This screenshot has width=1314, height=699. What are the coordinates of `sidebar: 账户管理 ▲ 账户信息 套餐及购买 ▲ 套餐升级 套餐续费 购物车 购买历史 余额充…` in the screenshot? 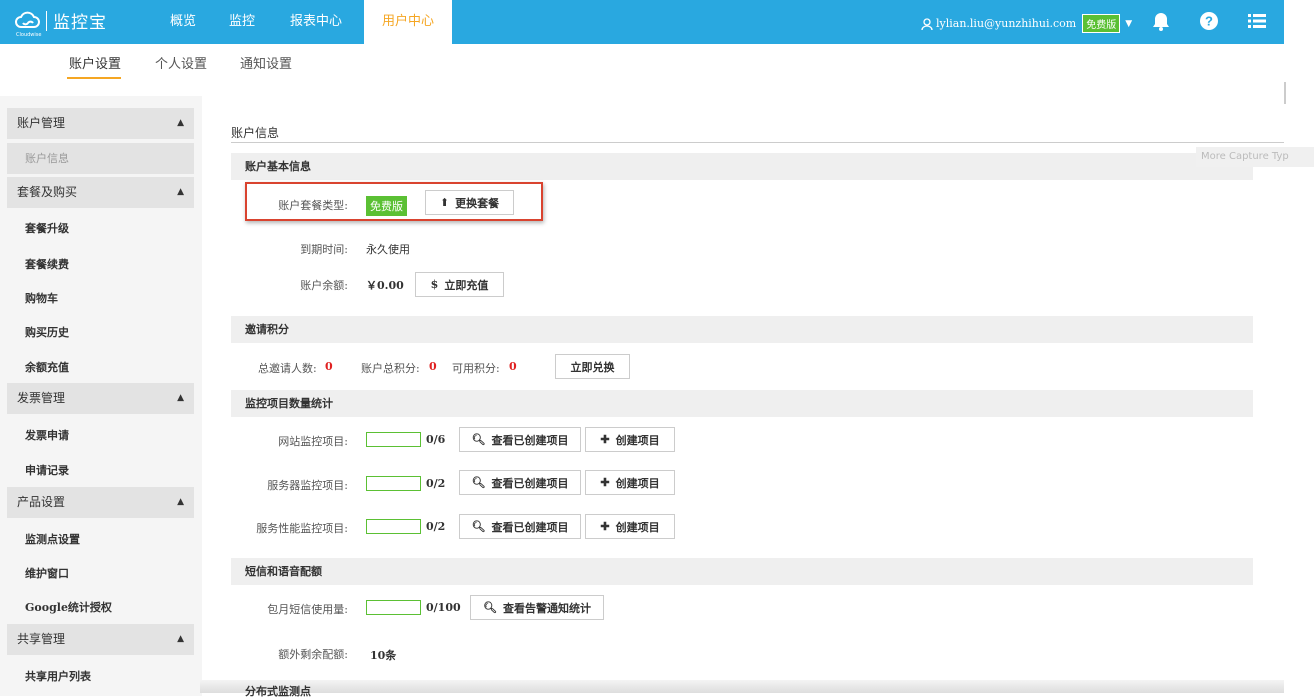 It's located at (101, 396).